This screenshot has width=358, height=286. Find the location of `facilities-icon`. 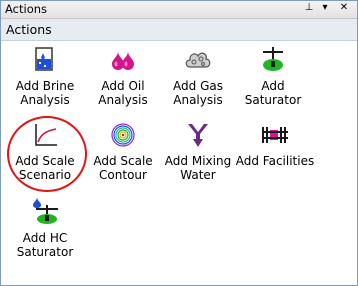

facilities-icon is located at coordinates (275, 135).